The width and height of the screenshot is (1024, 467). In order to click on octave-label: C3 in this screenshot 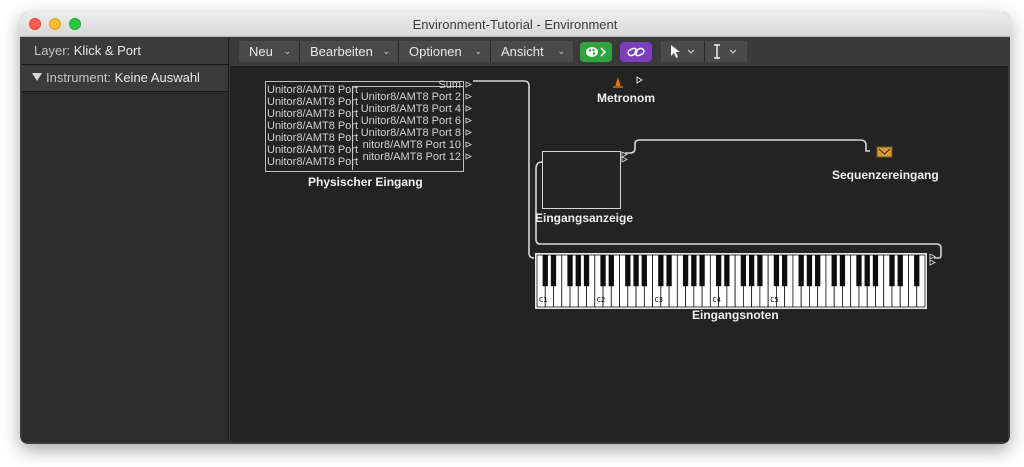, I will do `click(658, 300)`.